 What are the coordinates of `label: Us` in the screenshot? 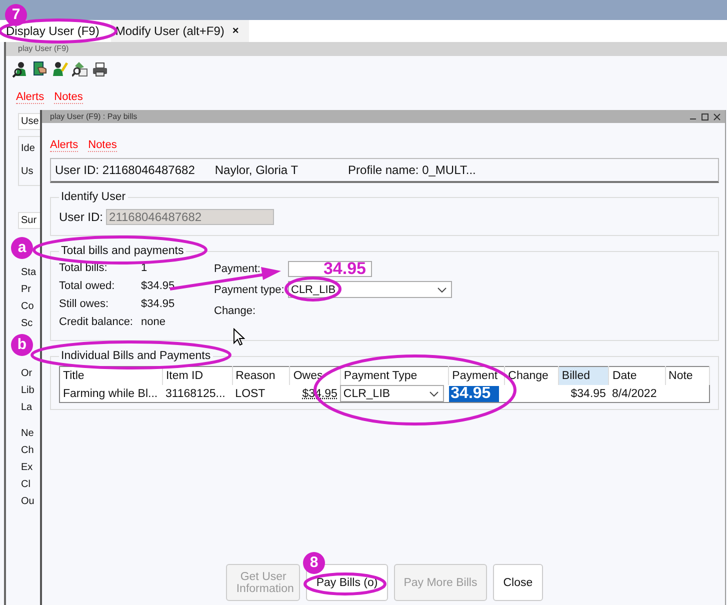 It's located at (27, 172).